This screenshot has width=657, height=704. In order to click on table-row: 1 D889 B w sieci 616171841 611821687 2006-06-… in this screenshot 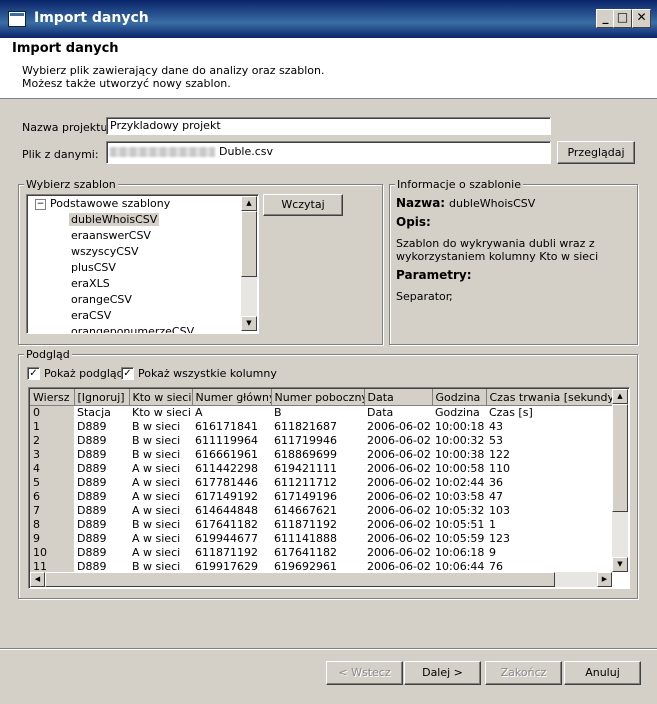, I will do `click(321, 427)`.